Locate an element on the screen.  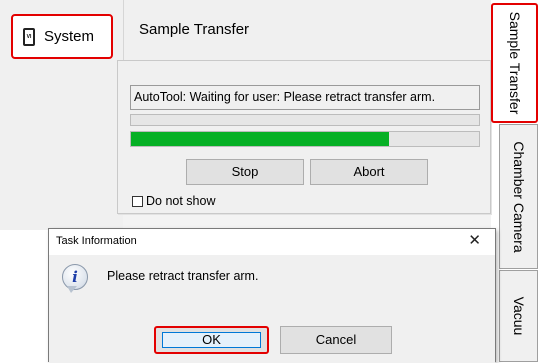
do-not-show-checkbox is located at coordinates (137, 201).